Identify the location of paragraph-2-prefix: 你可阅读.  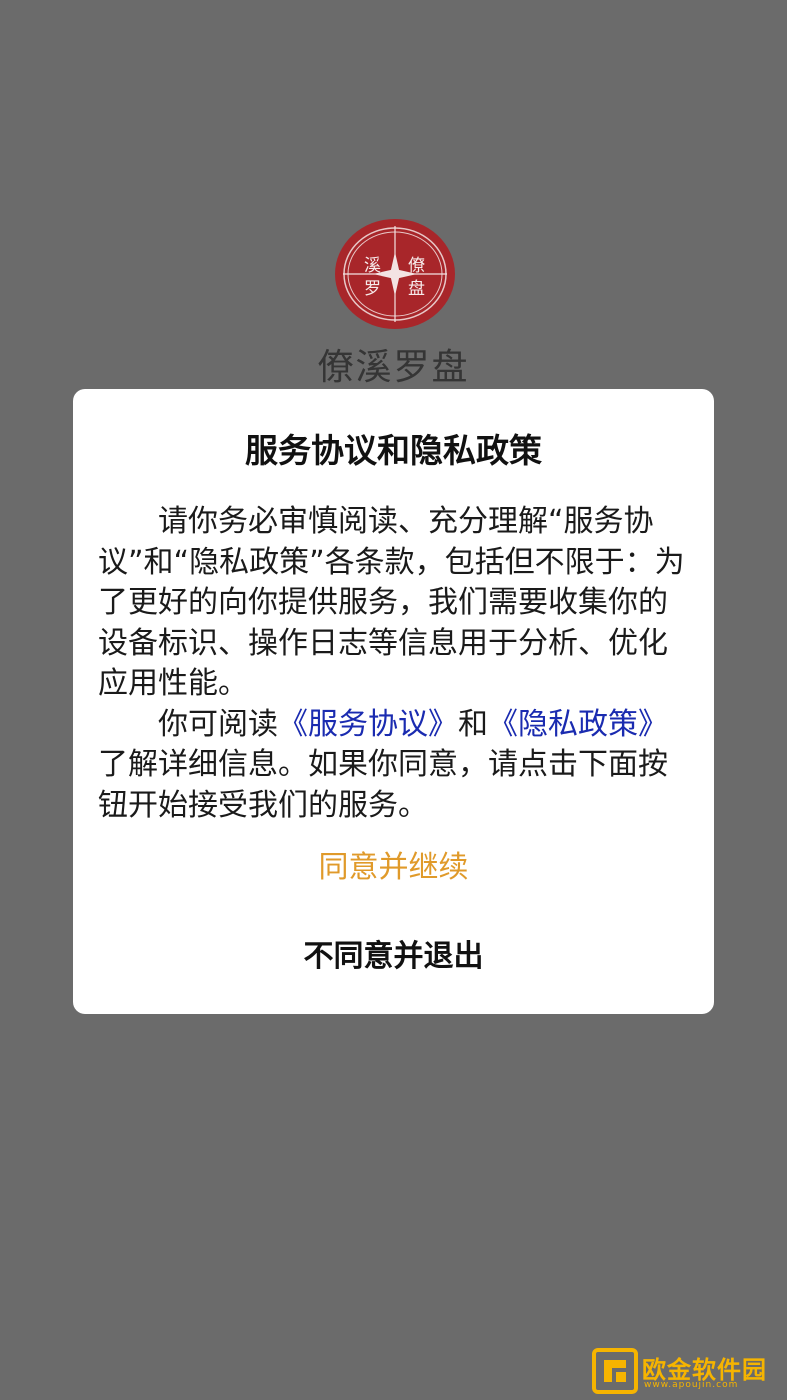
(218, 724).